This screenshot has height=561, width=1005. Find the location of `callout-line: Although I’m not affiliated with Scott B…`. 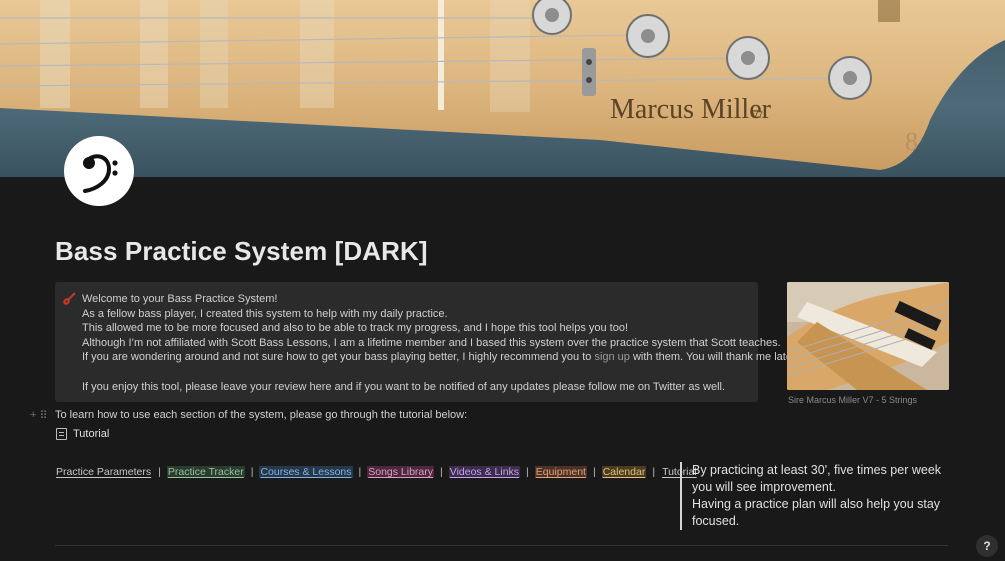

callout-line: Although I’m not affiliated with Scott B… is located at coordinates (431, 342).